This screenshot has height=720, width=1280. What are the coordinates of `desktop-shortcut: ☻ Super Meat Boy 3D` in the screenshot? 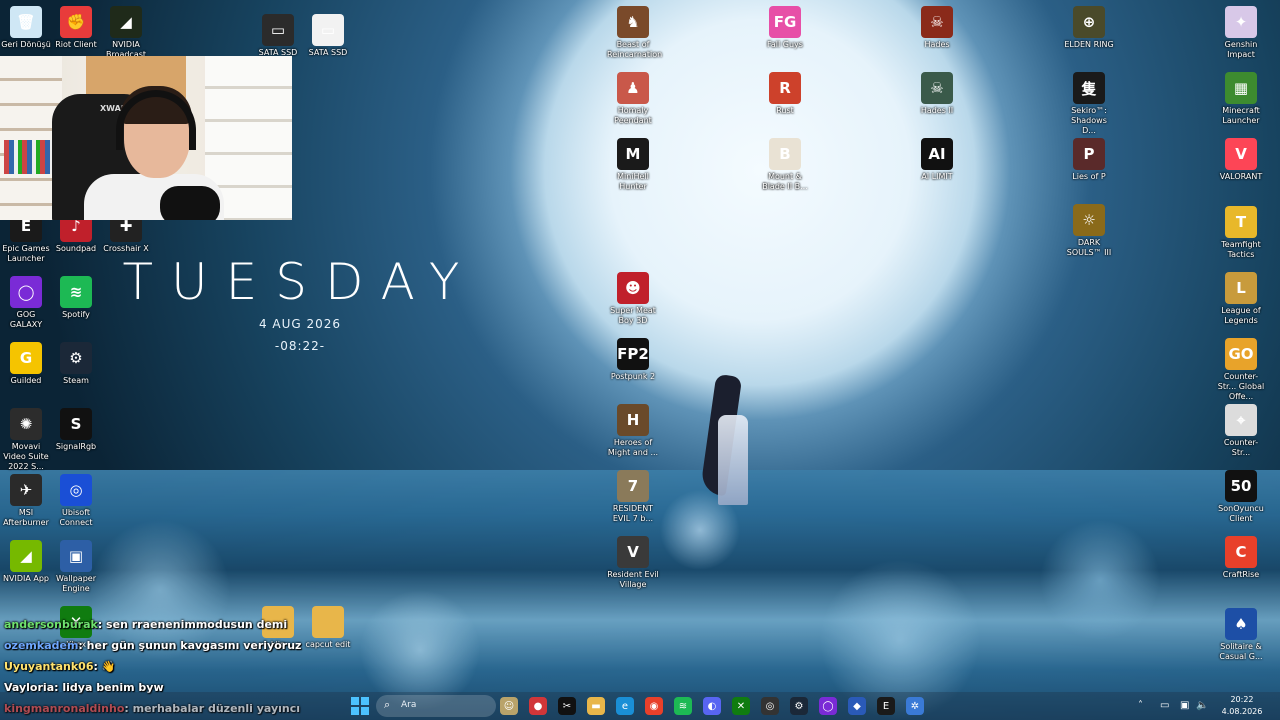 It's located at (633, 299).